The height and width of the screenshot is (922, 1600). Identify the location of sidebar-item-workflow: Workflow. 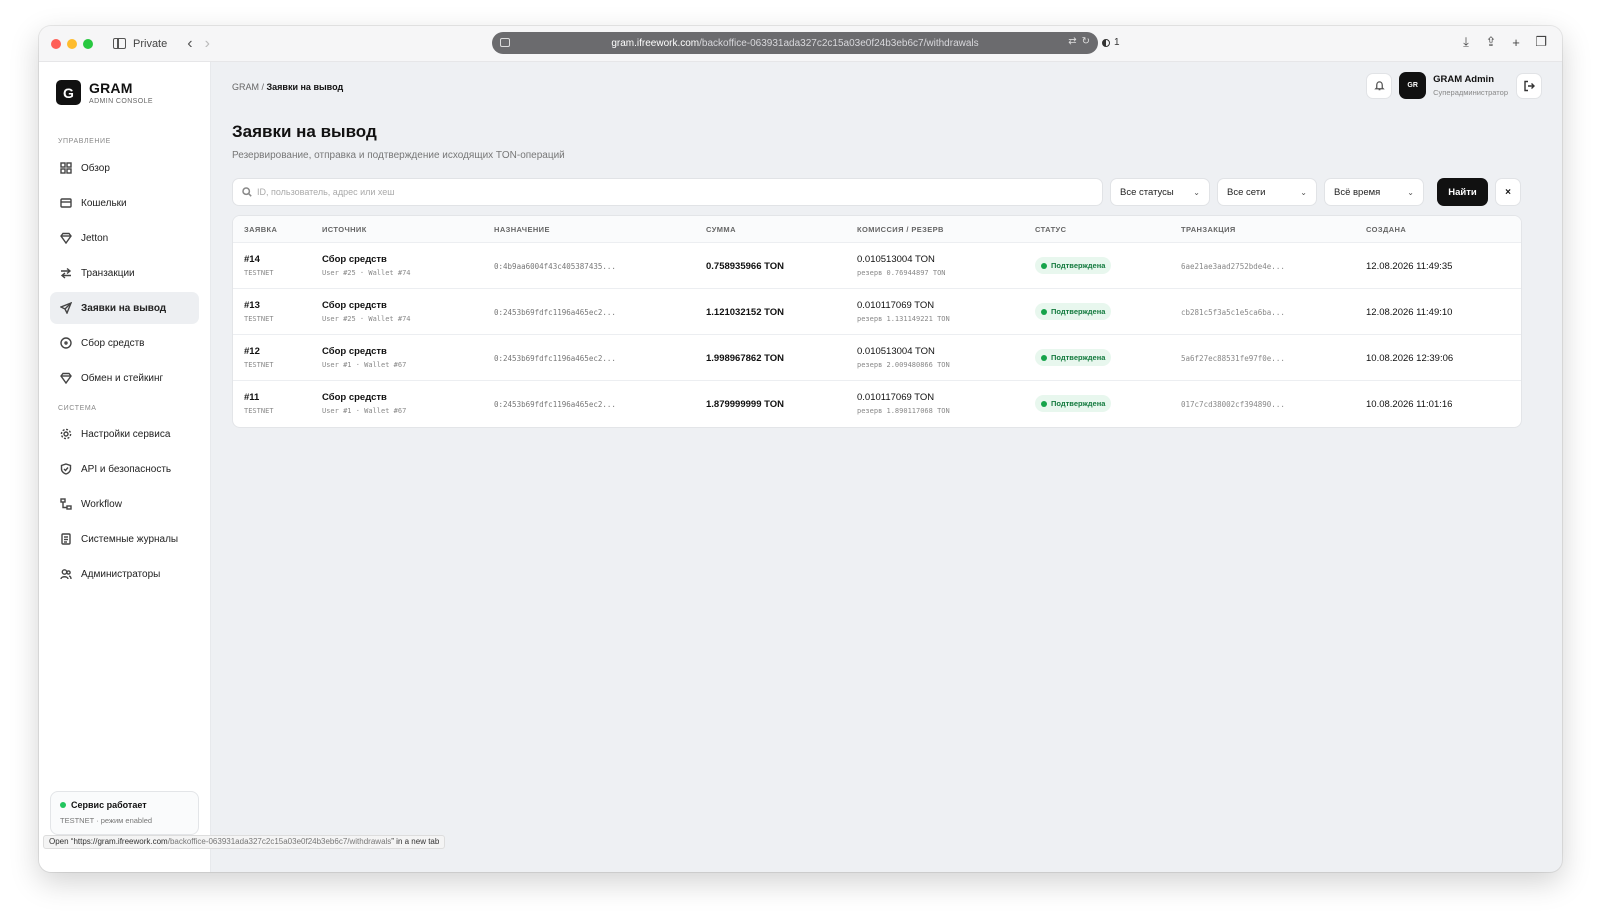
(124, 504).